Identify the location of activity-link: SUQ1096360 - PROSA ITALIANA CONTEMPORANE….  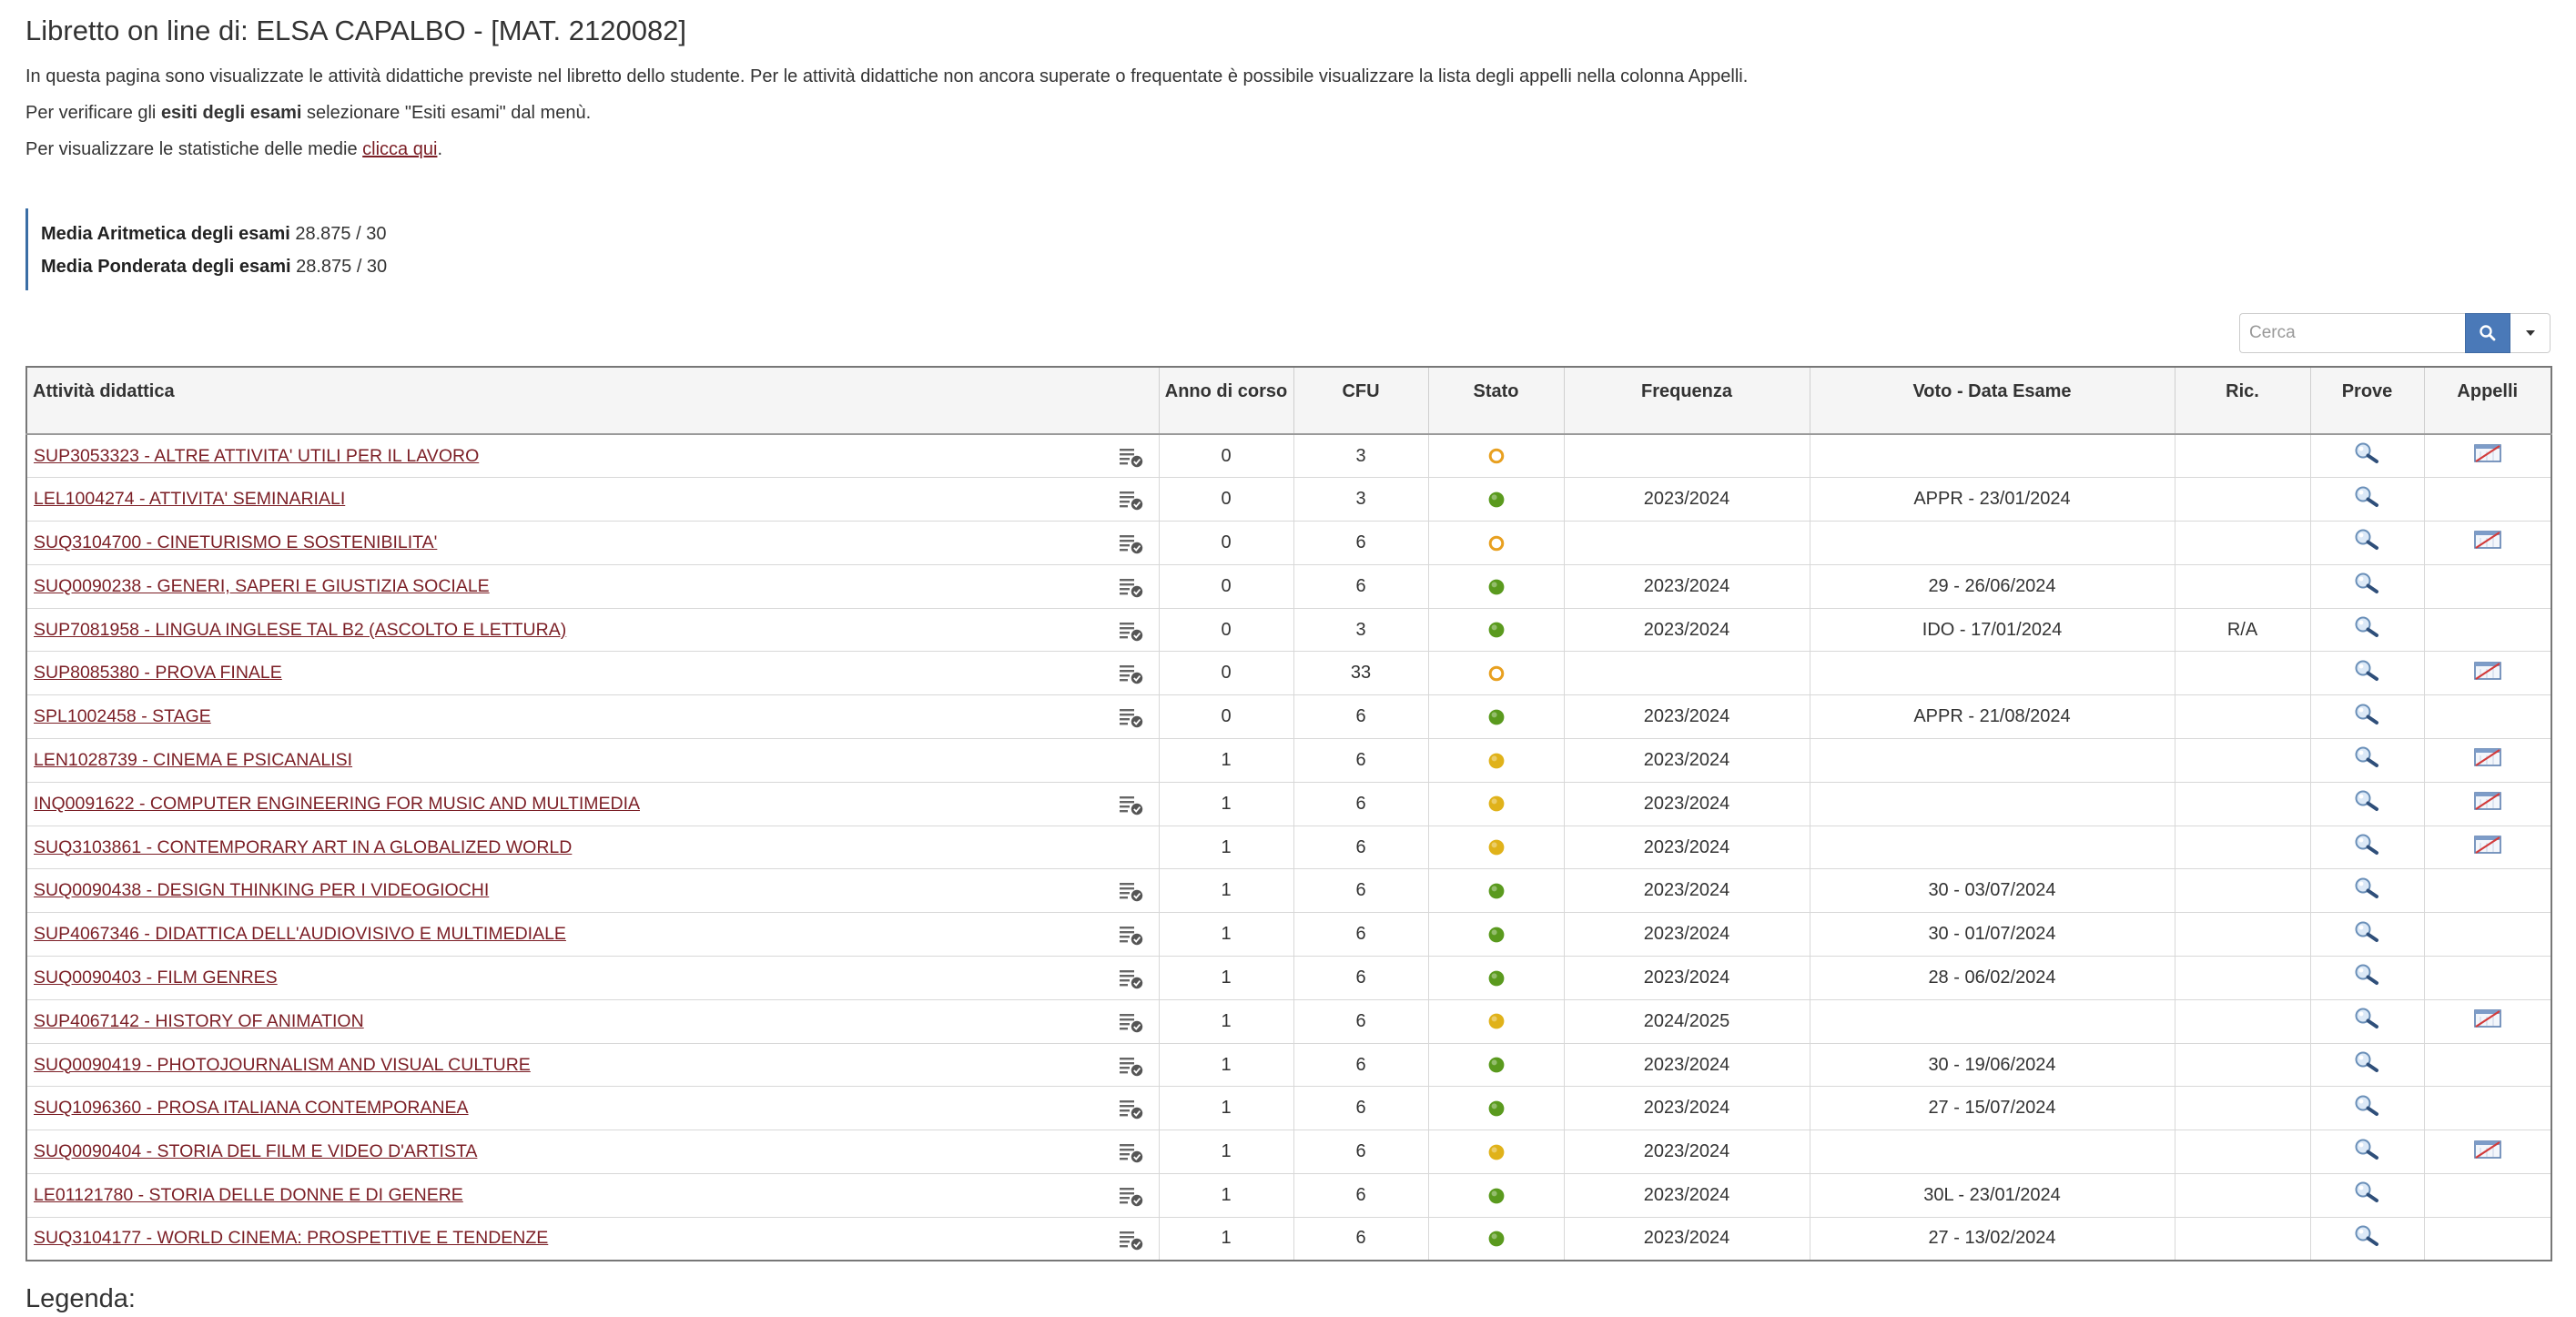
(251, 1108).